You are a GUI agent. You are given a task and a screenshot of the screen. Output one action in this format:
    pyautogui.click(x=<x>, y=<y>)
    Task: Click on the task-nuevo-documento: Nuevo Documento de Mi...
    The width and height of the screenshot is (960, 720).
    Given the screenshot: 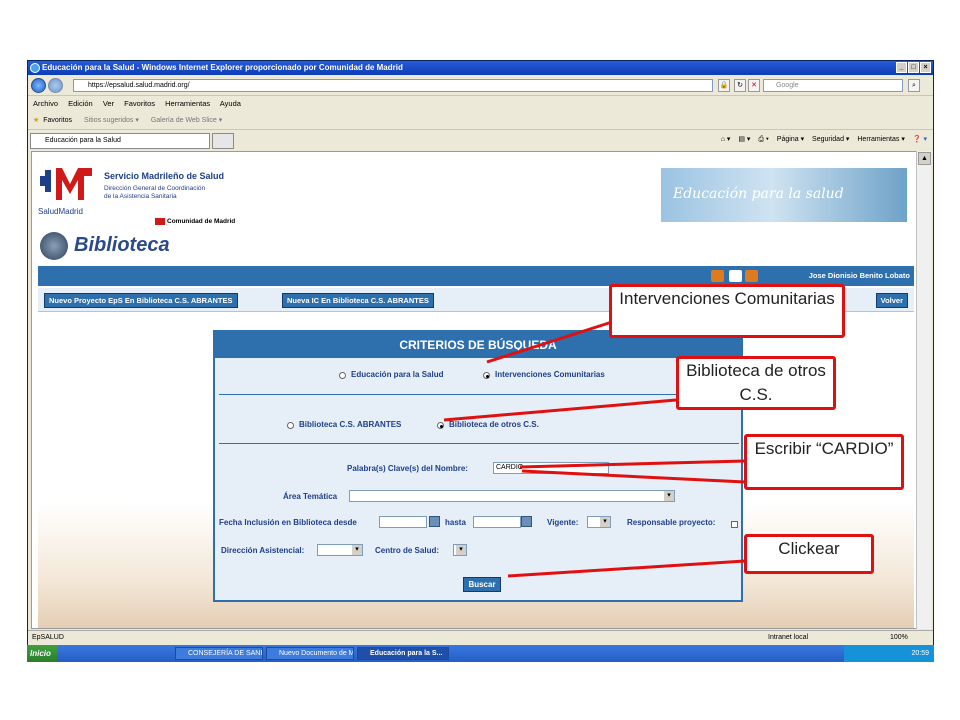 What is the action you would take?
    pyautogui.click(x=310, y=653)
    